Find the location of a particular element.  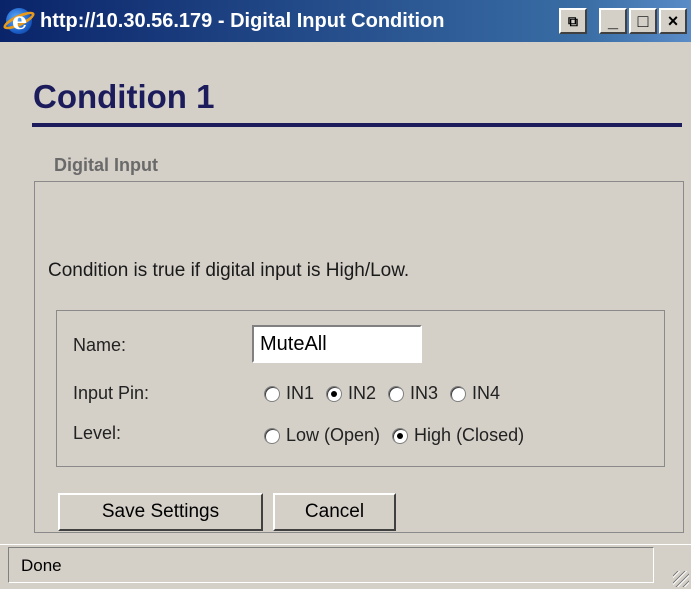

level-option-low: Low (Open) is located at coordinates (322, 435).